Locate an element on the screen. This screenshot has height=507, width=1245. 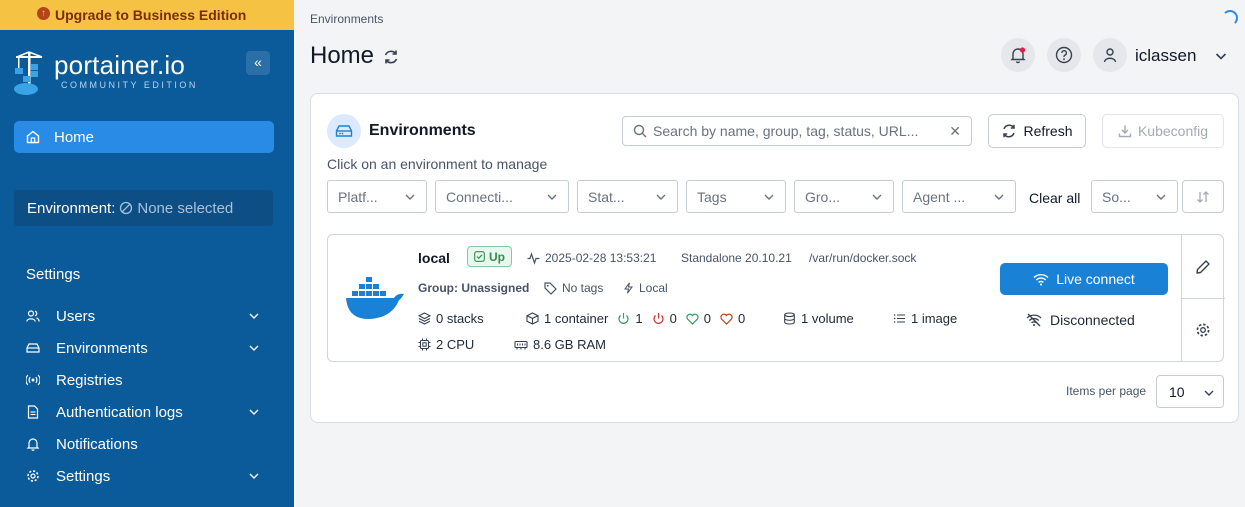
registries-icon is located at coordinates (33, 380).